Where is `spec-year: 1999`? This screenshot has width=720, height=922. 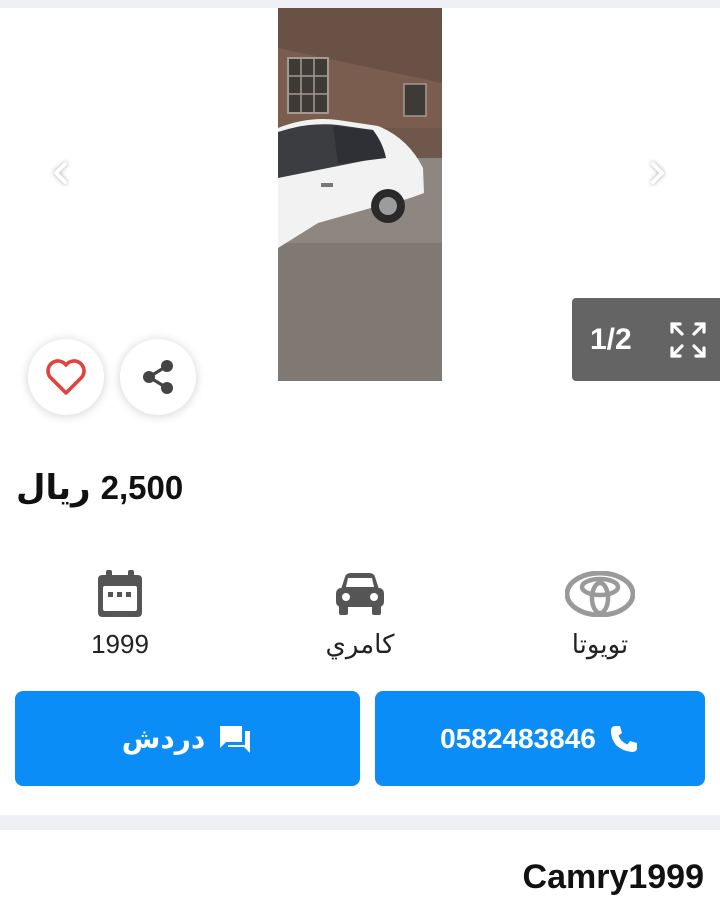
spec-year: 1999 is located at coordinates (120, 612).